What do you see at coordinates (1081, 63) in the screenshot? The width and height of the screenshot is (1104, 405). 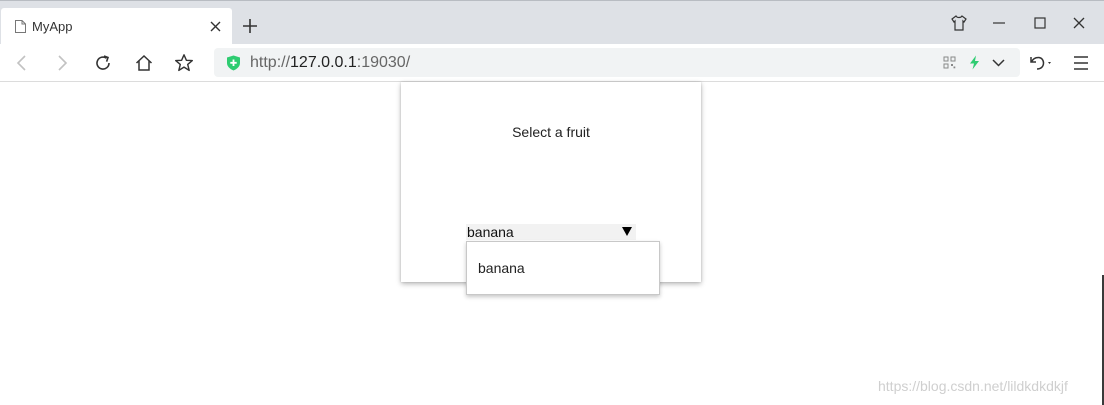 I see `menu-icon` at bounding box center [1081, 63].